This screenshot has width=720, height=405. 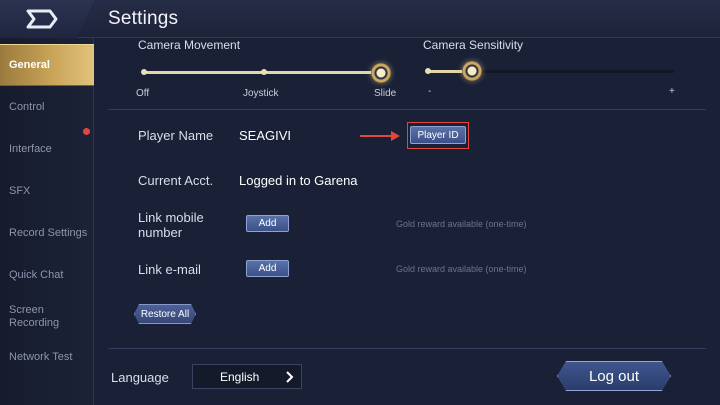 What do you see at coordinates (473, 45) in the screenshot?
I see `camera-sensitivity-label: Camera Sensitivity` at bounding box center [473, 45].